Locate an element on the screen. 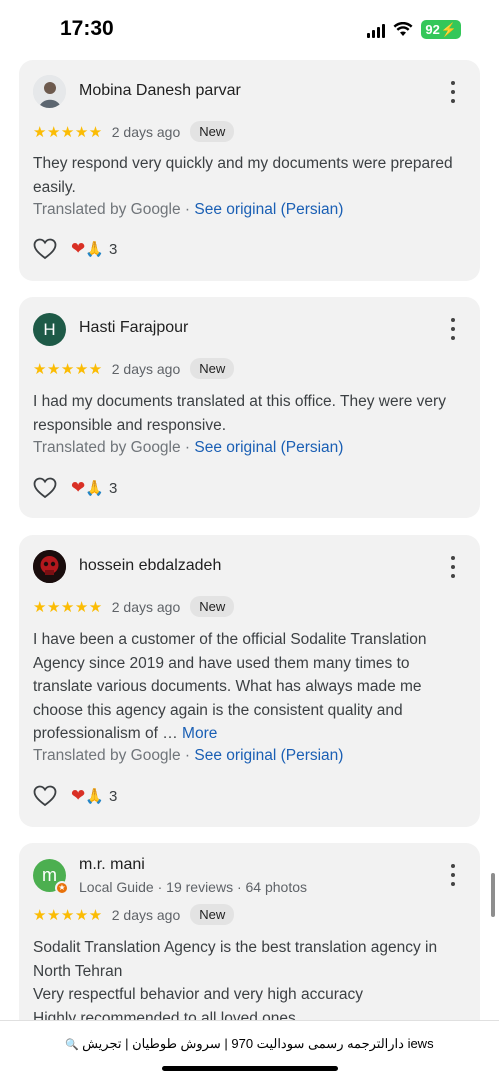 The image size is (499, 1080). more-link: More is located at coordinates (199, 733).